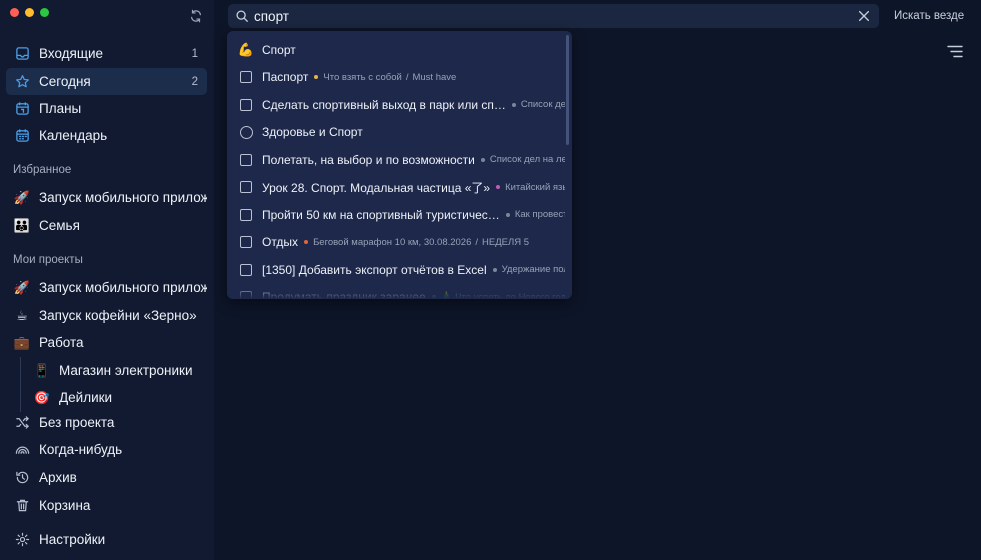 The width and height of the screenshot is (981, 560). I want to click on shuffle-icon, so click(22, 423).